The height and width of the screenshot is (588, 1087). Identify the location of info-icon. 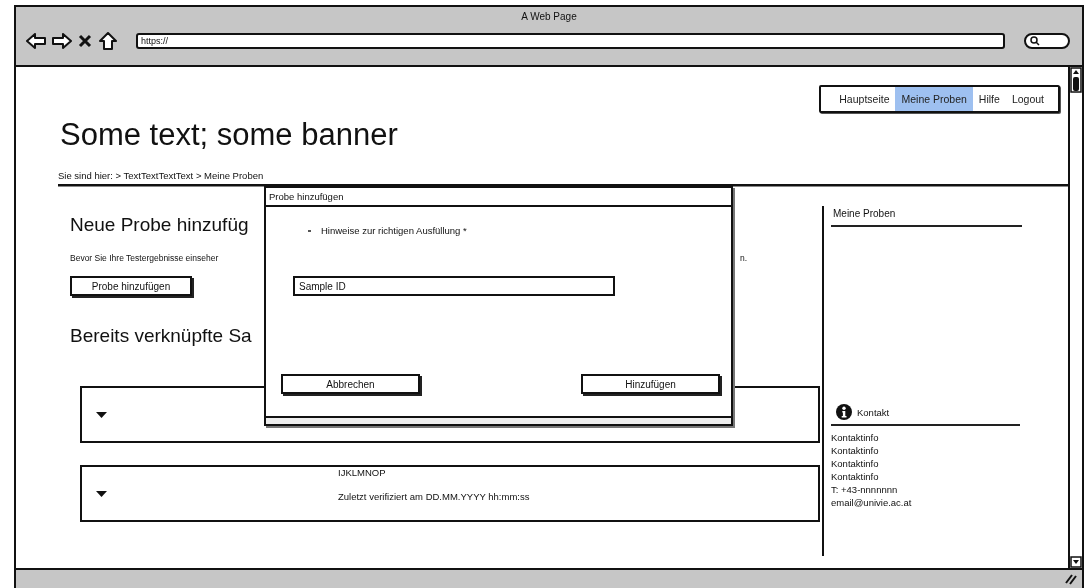
(844, 412).